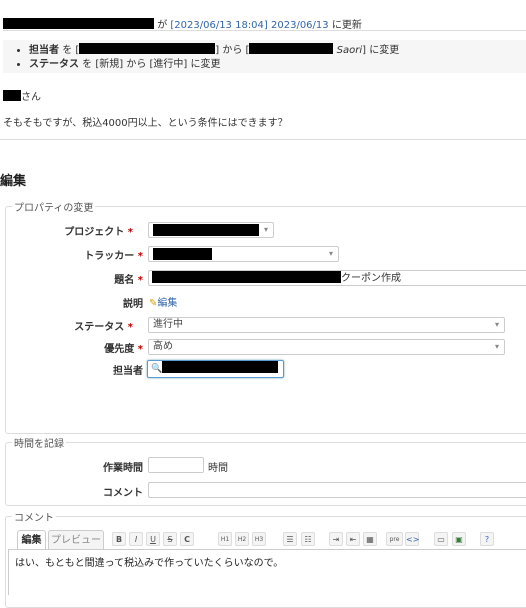 The height and width of the screenshot is (608, 526). I want to click on edit-heading: 編集, so click(13, 181).